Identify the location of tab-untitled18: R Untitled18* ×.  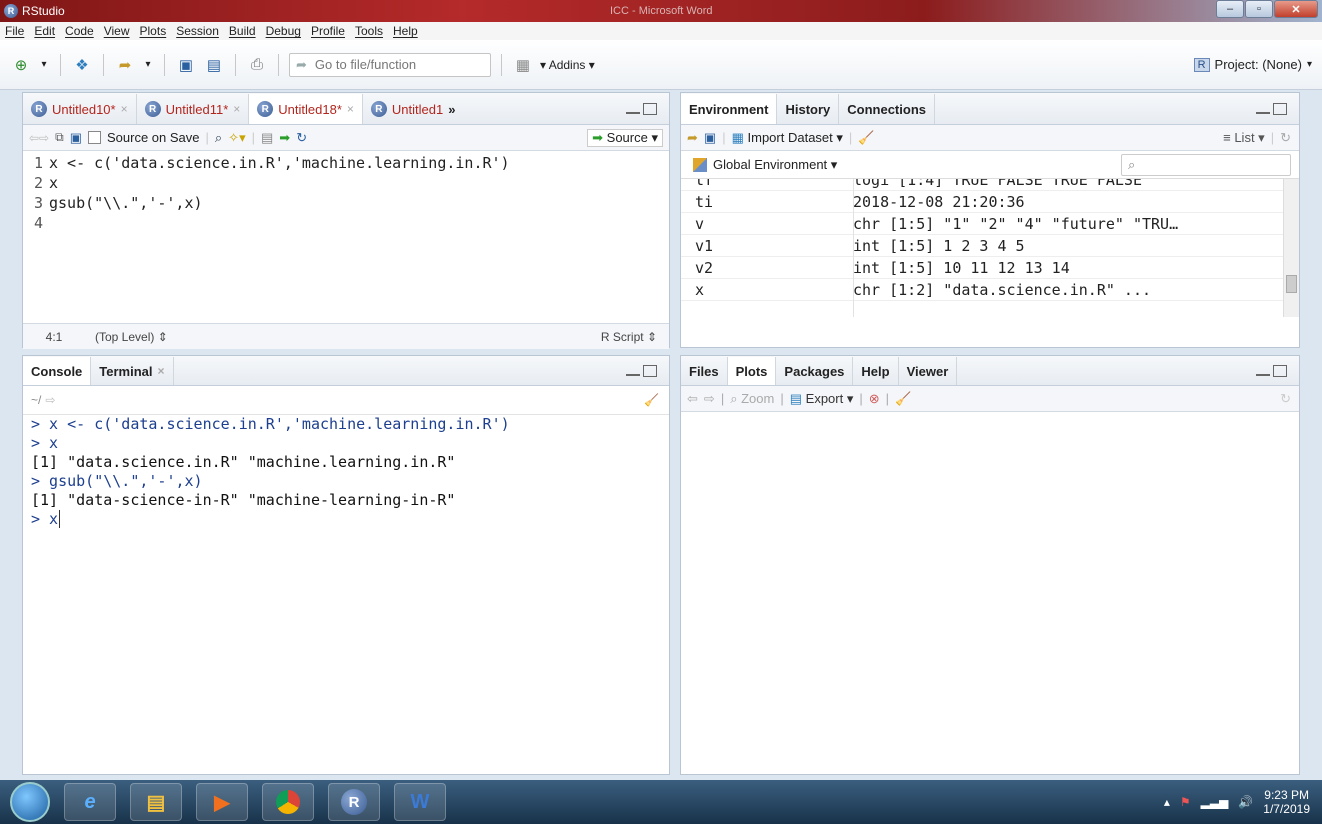
(306, 109).